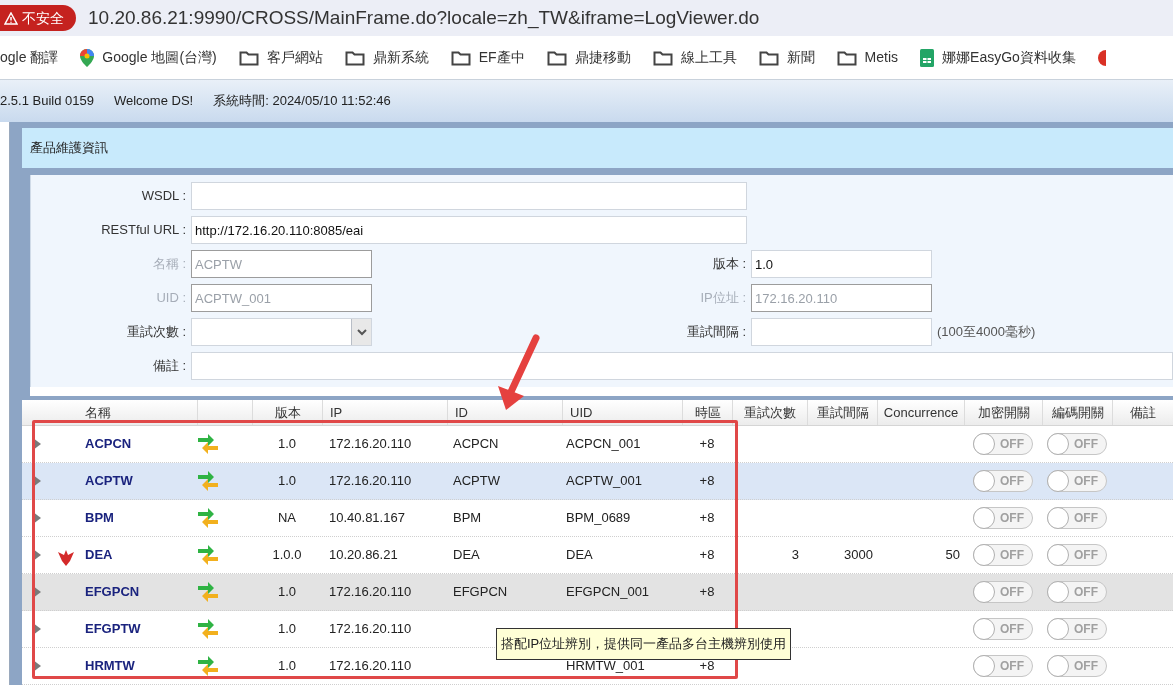  Describe the element at coordinates (287, 555) in the screenshot. I see `table-cell-text: 1.0.0` at that location.